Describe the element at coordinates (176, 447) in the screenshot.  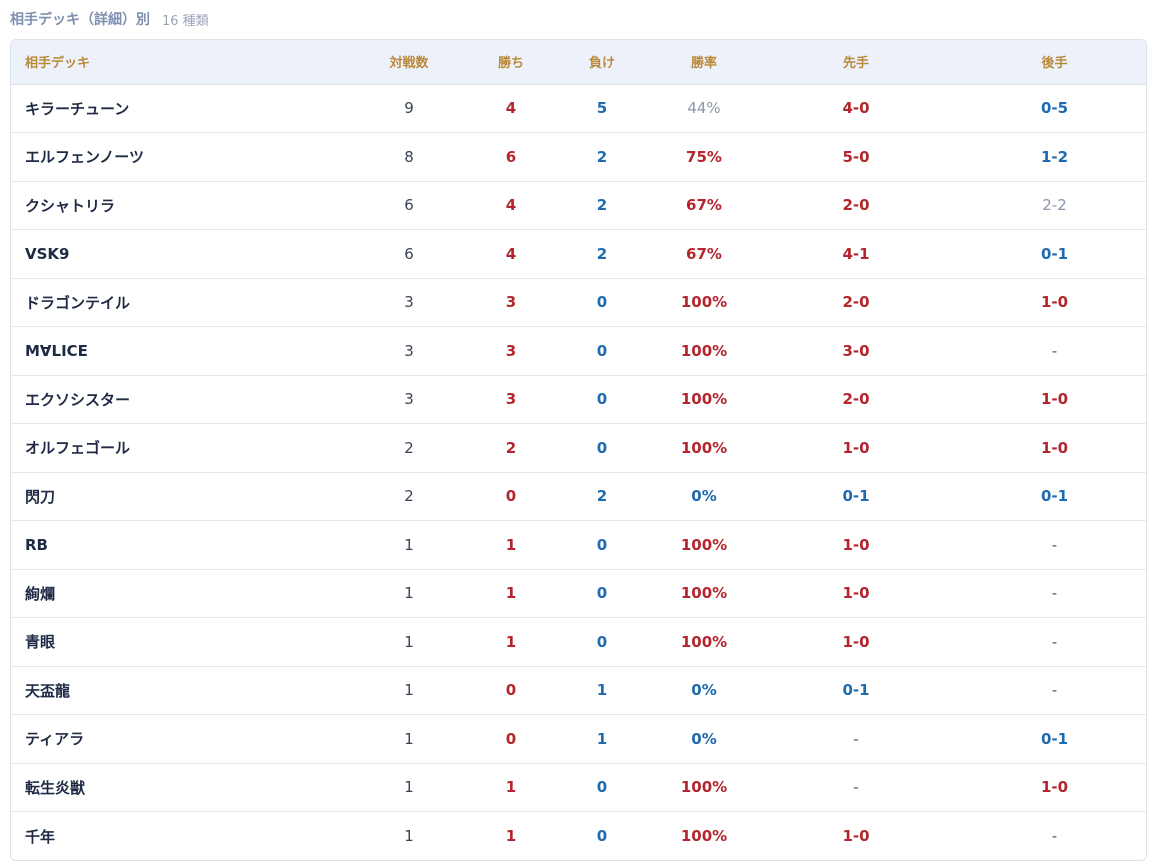
I see `deck-name: オルフェゴール` at that location.